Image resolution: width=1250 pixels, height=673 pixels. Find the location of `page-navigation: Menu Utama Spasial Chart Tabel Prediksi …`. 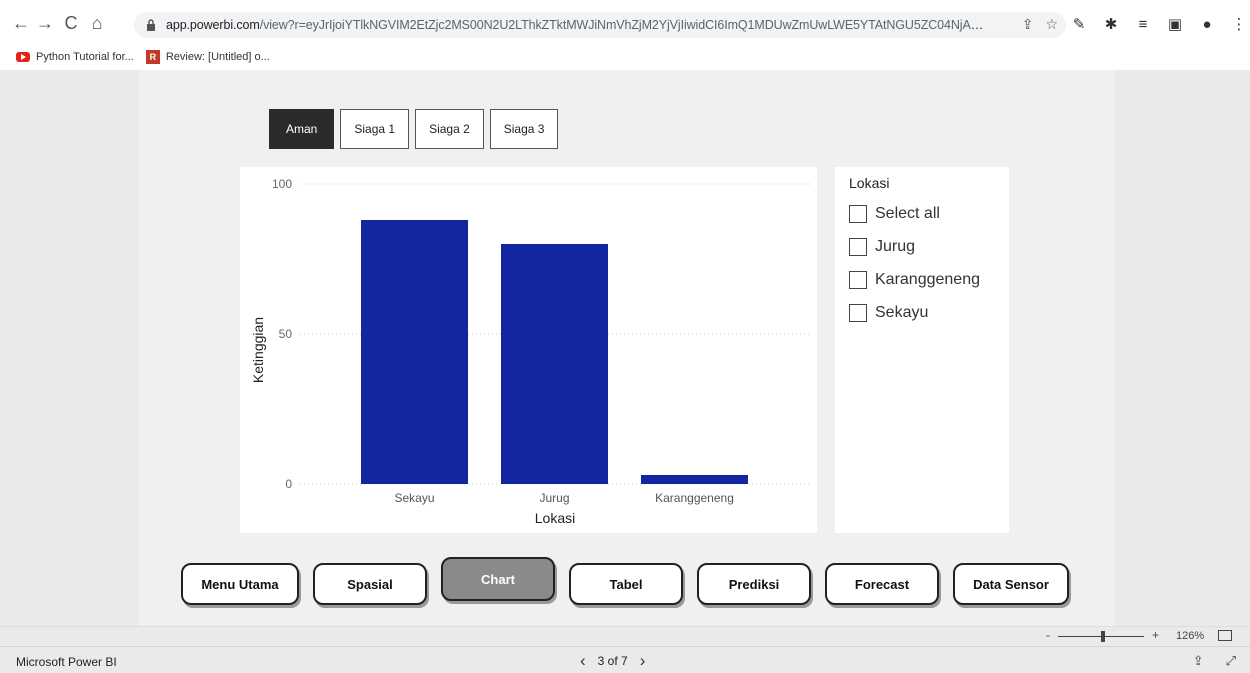

page-navigation: Menu Utama Spasial Chart Tabel Prediksi … is located at coordinates (625, 581).